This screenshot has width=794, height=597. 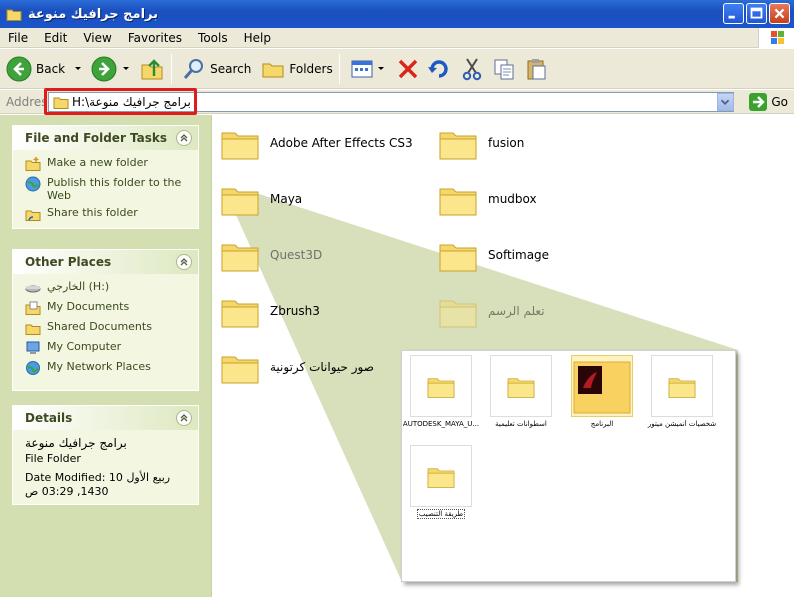 What do you see at coordinates (33, 289) in the screenshot?
I see `drive-icon` at bounding box center [33, 289].